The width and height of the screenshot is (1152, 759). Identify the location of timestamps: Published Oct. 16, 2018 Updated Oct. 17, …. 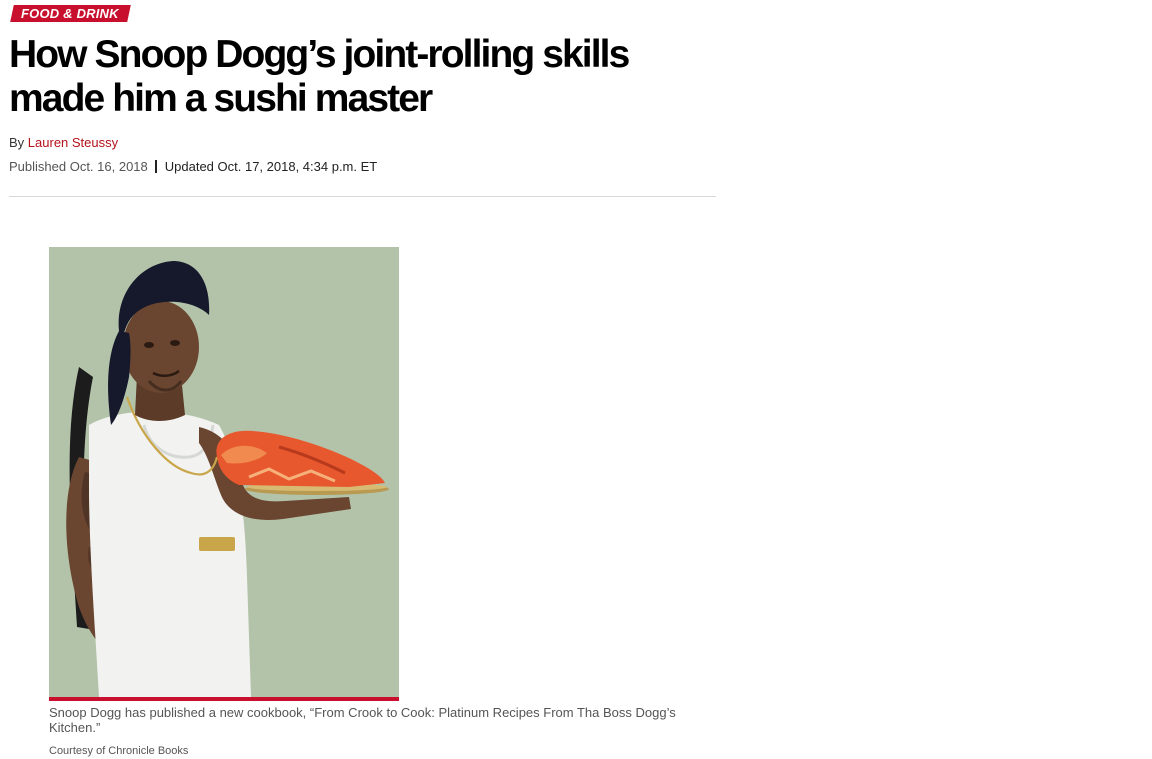
(193, 167).